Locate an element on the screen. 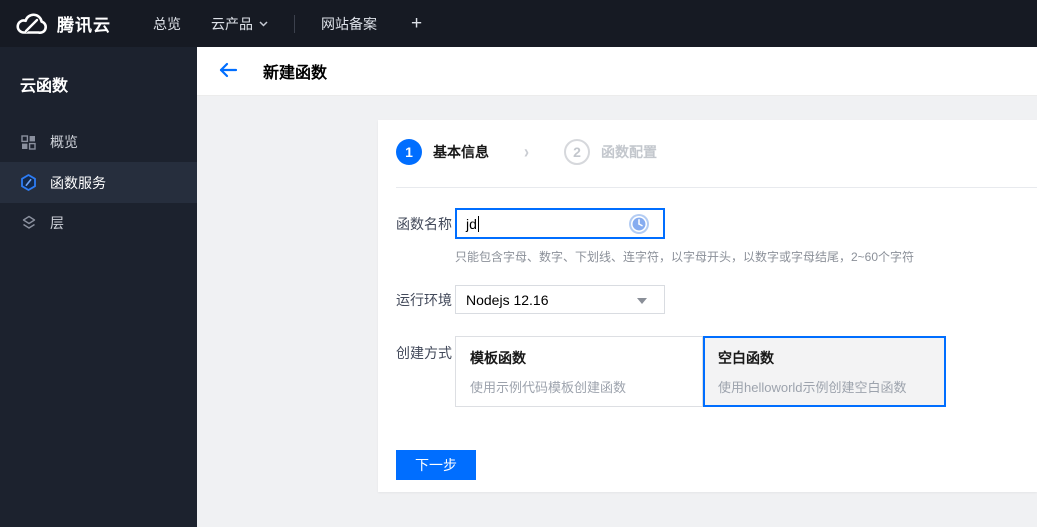  method-option-title: 模板函数 is located at coordinates (498, 358).